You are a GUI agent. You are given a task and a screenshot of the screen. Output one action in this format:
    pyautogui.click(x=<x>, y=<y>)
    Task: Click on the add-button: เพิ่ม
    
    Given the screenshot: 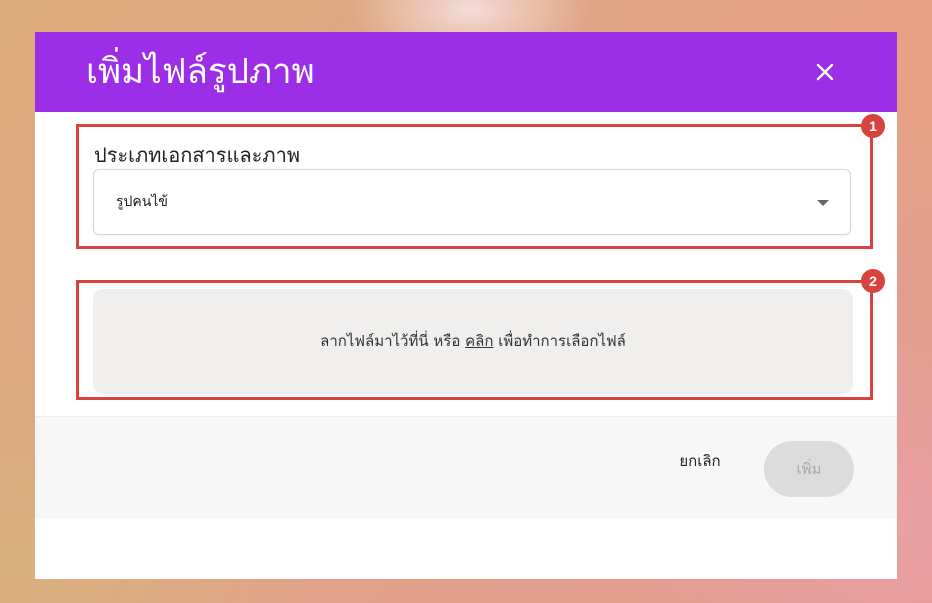 What is the action you would take?
    pyautogui.click(x=809, y=469)
    